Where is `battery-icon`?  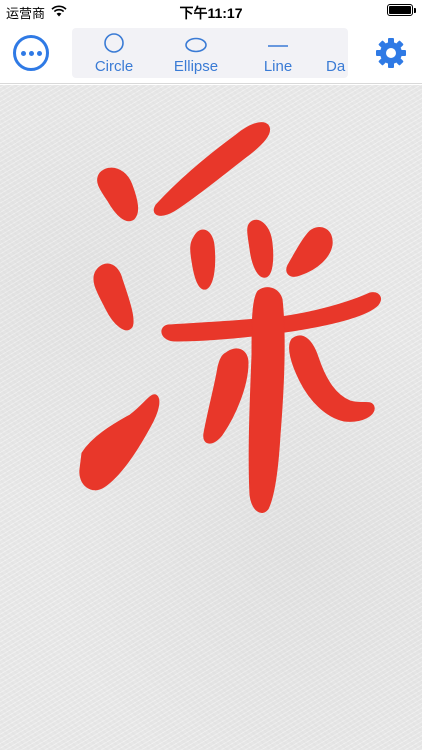
battery-icon is located at coordinates (401, 10).